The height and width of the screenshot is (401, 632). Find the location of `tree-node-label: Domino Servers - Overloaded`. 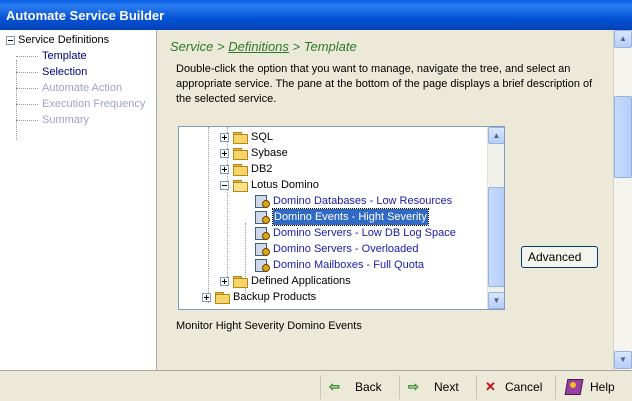

tree-node-label: Domino Servers - Overloaded is located at coordinates (346, 249).